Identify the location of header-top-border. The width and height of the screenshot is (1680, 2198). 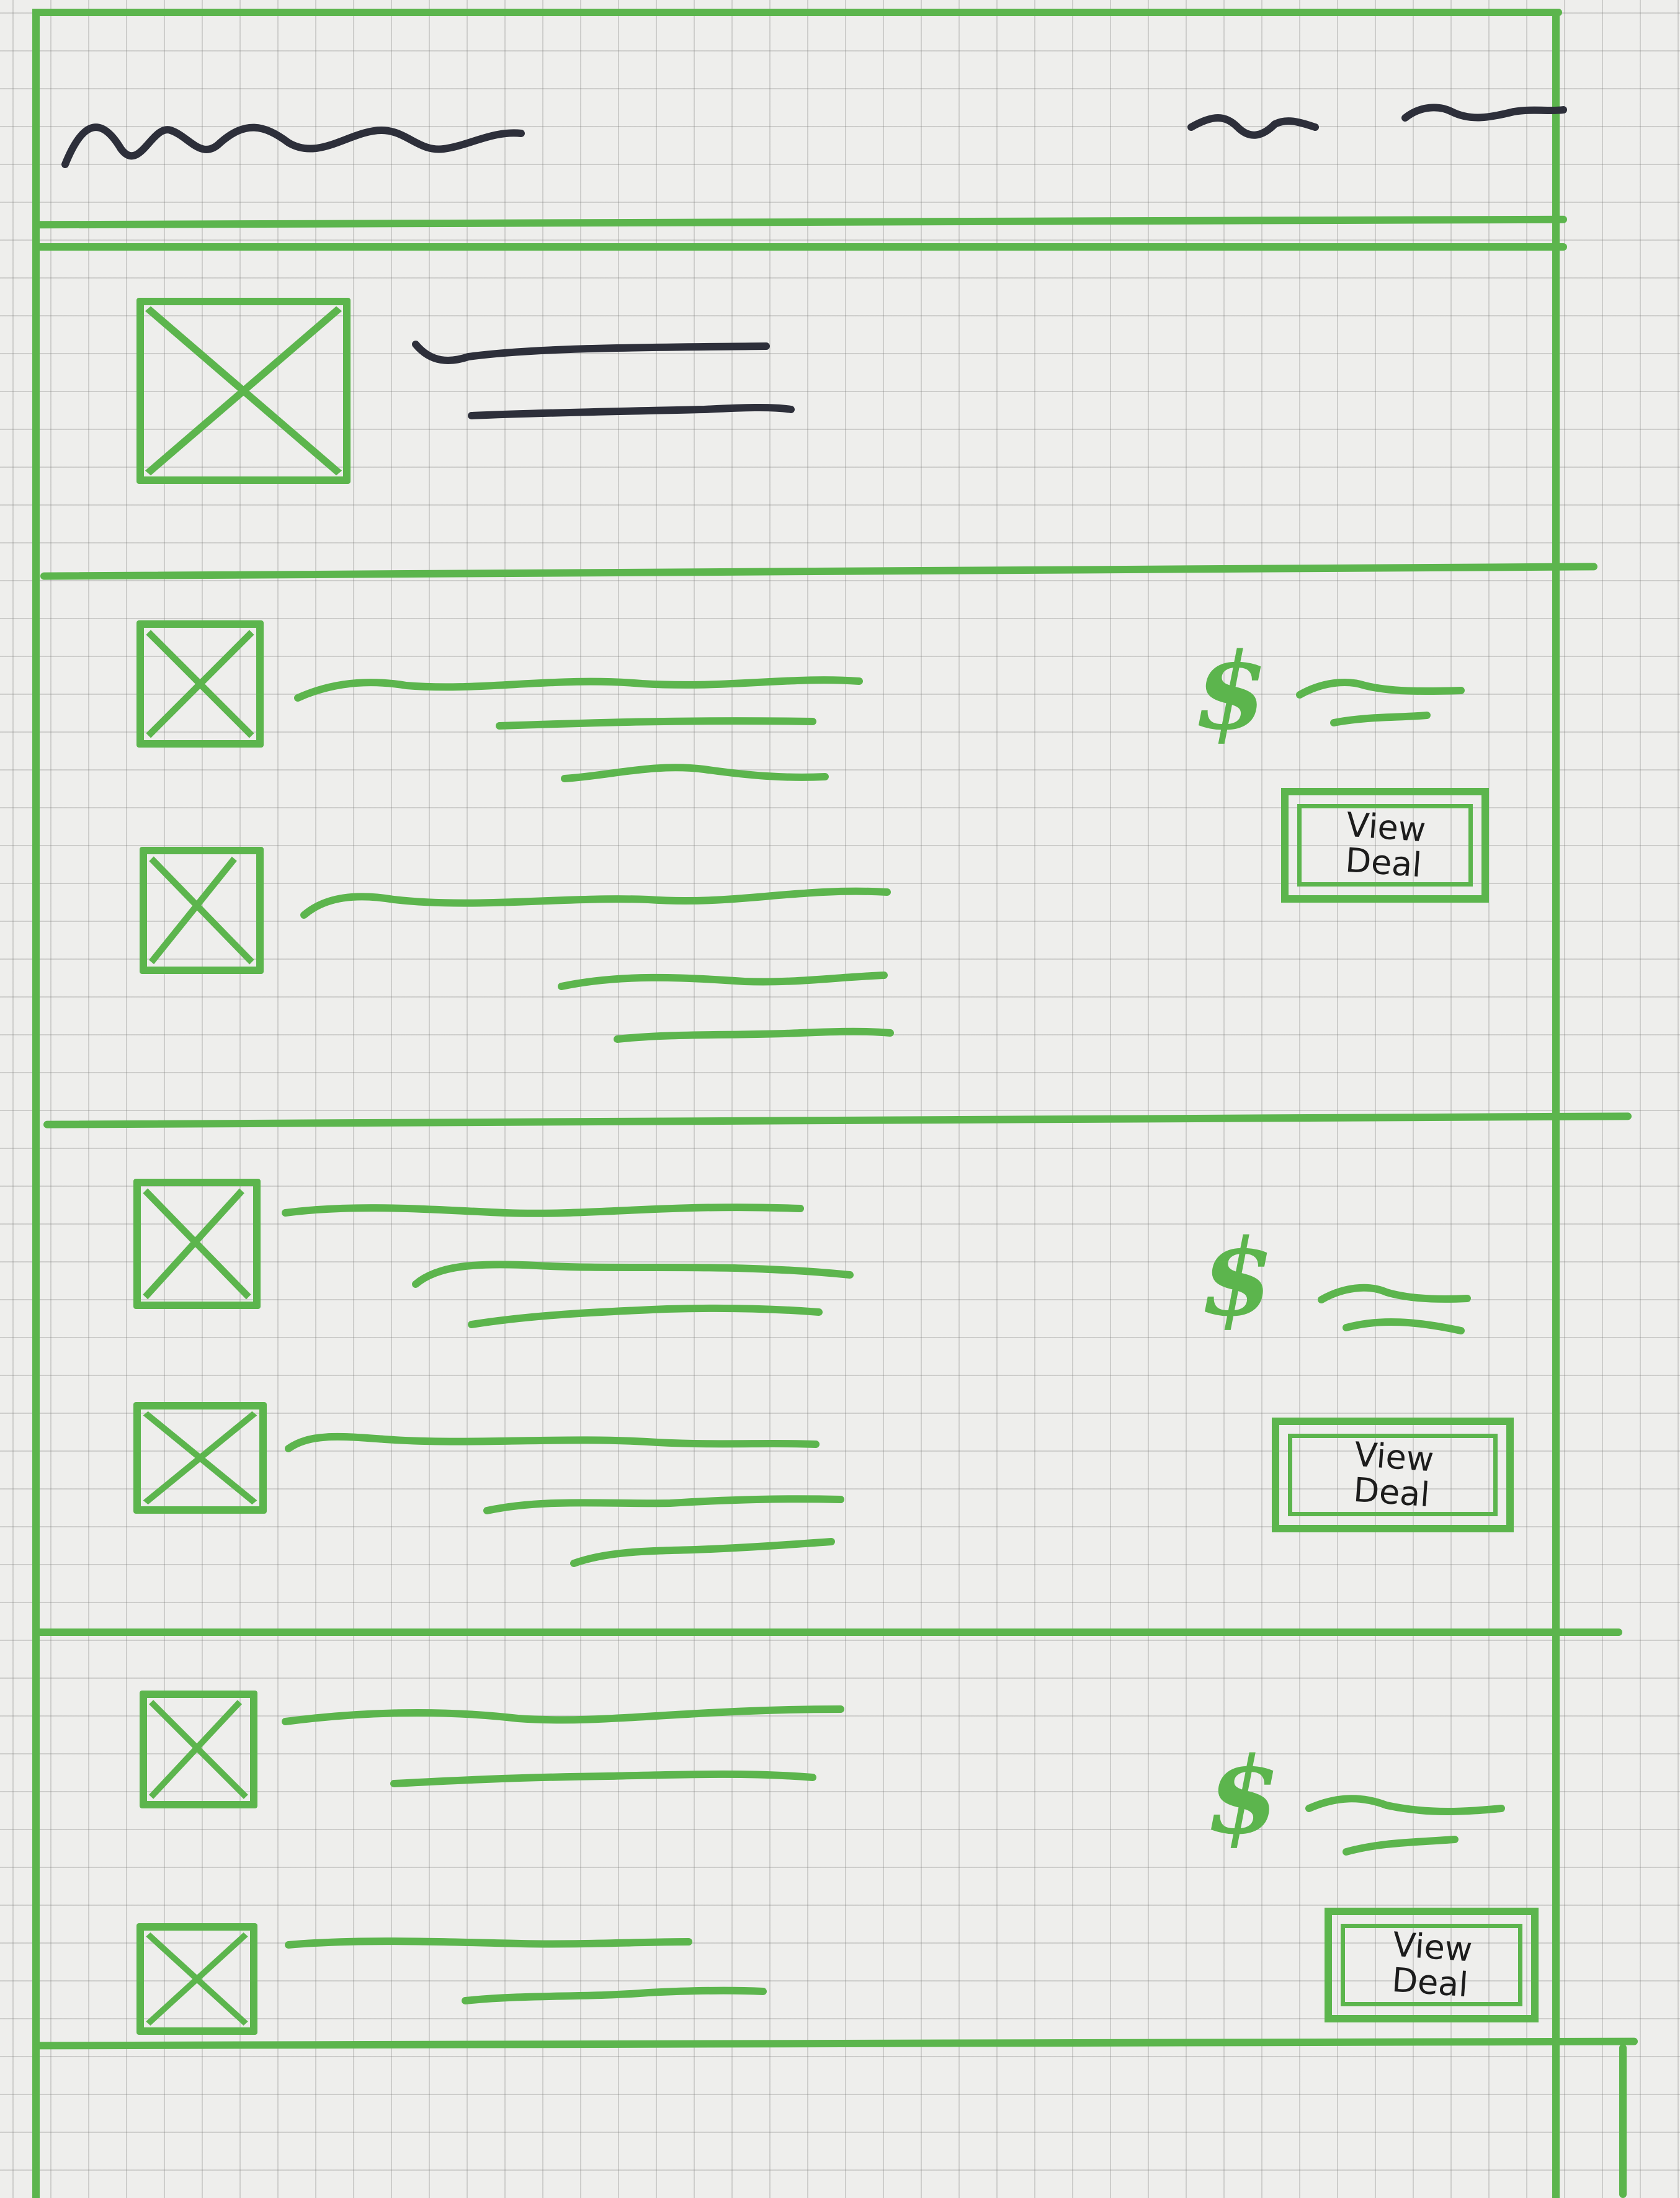
(798, 12).